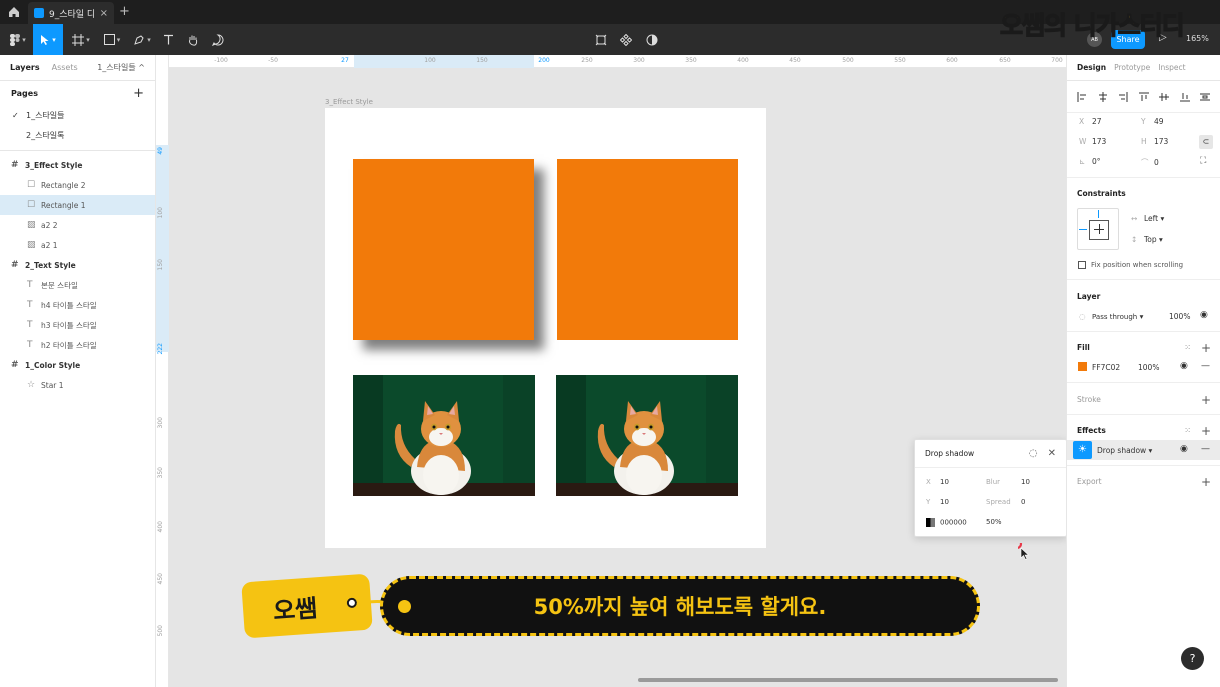 The height and width of the screenshot is (687, 1220). I want to click on text-tool-button, so click(168, 39).